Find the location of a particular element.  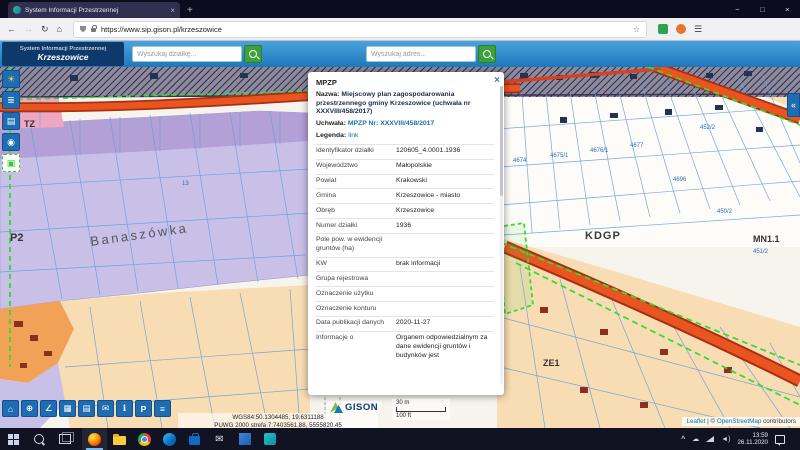

edge-icon is located at coordinates (169, 439).